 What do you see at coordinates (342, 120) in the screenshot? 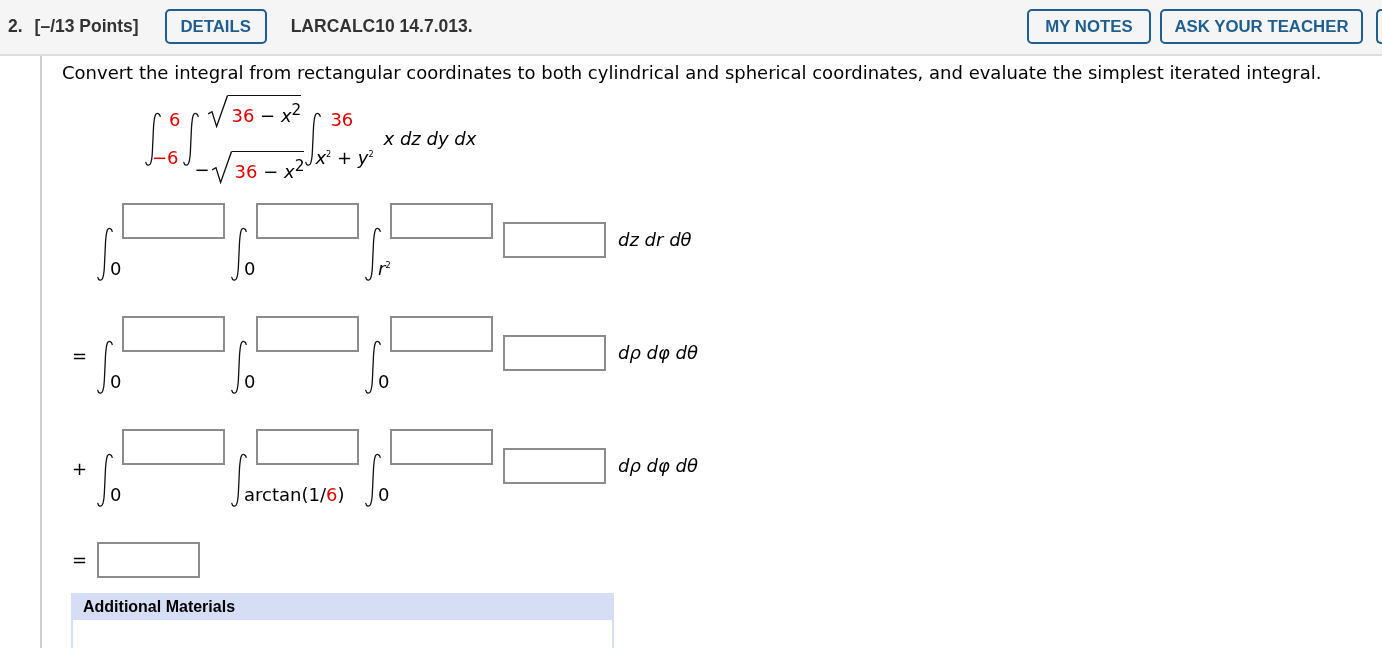
I see `upper-limit: 36` at bounding box center [342, 120].